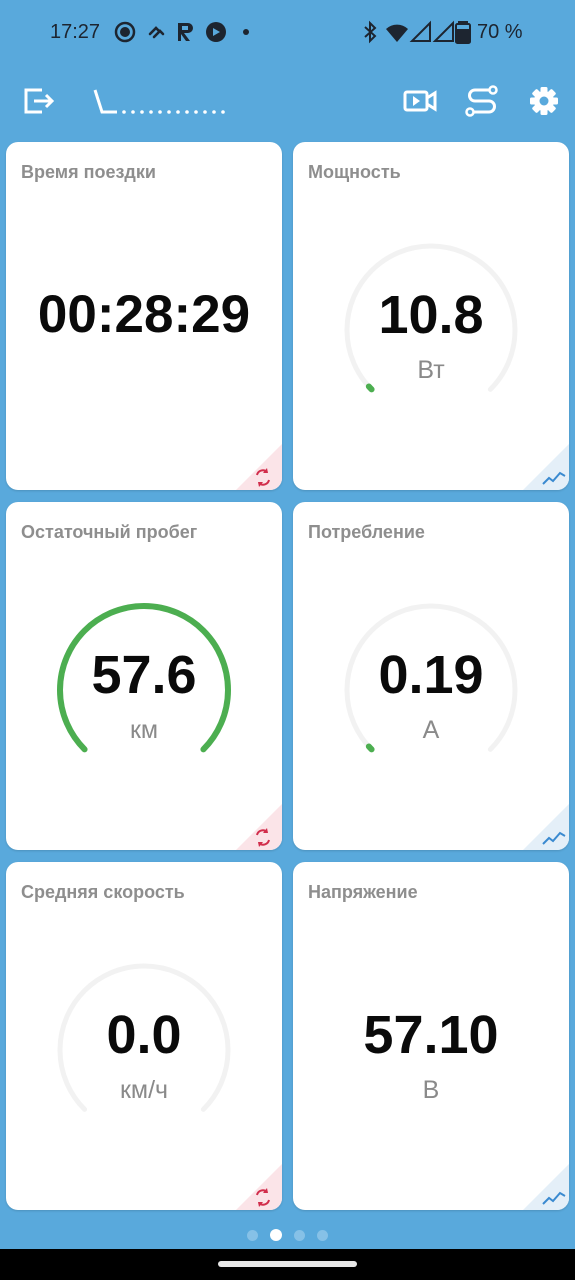  I want to click on battery-percent: 70 %, so click(500, 32).